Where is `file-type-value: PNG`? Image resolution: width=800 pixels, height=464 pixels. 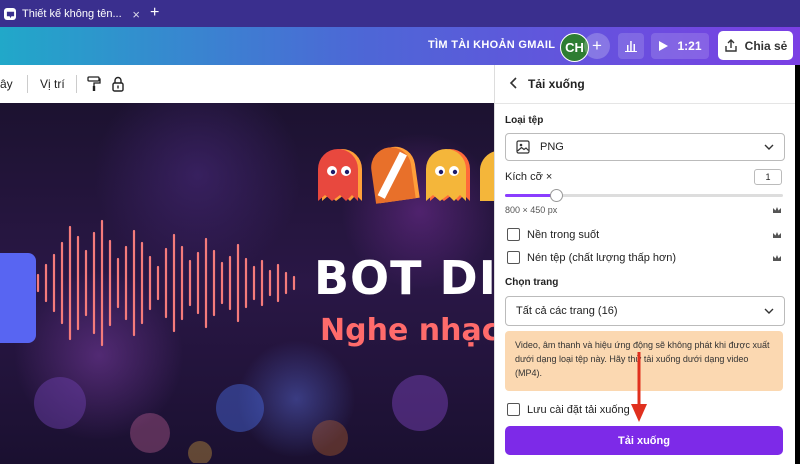
file-type-value: PNG is located at coordinates (552, 147).